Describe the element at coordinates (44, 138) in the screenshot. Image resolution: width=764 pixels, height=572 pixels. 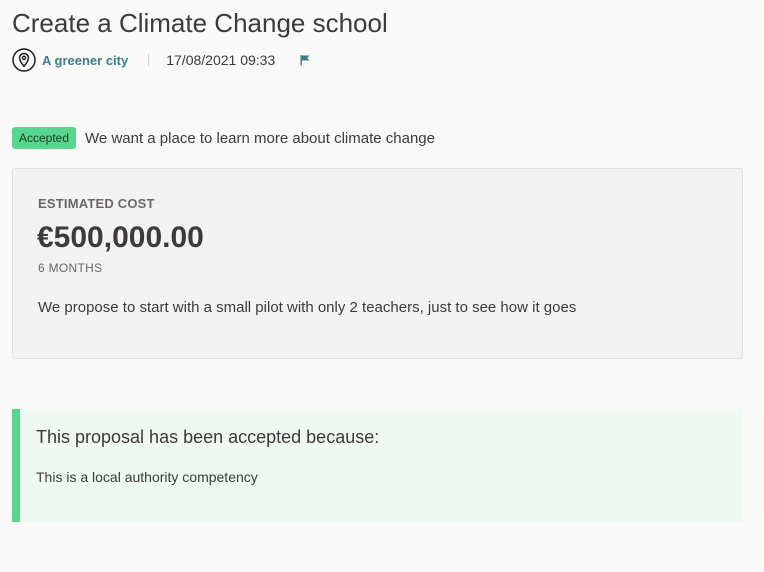
I see `status-badge: Accepted` at that location.